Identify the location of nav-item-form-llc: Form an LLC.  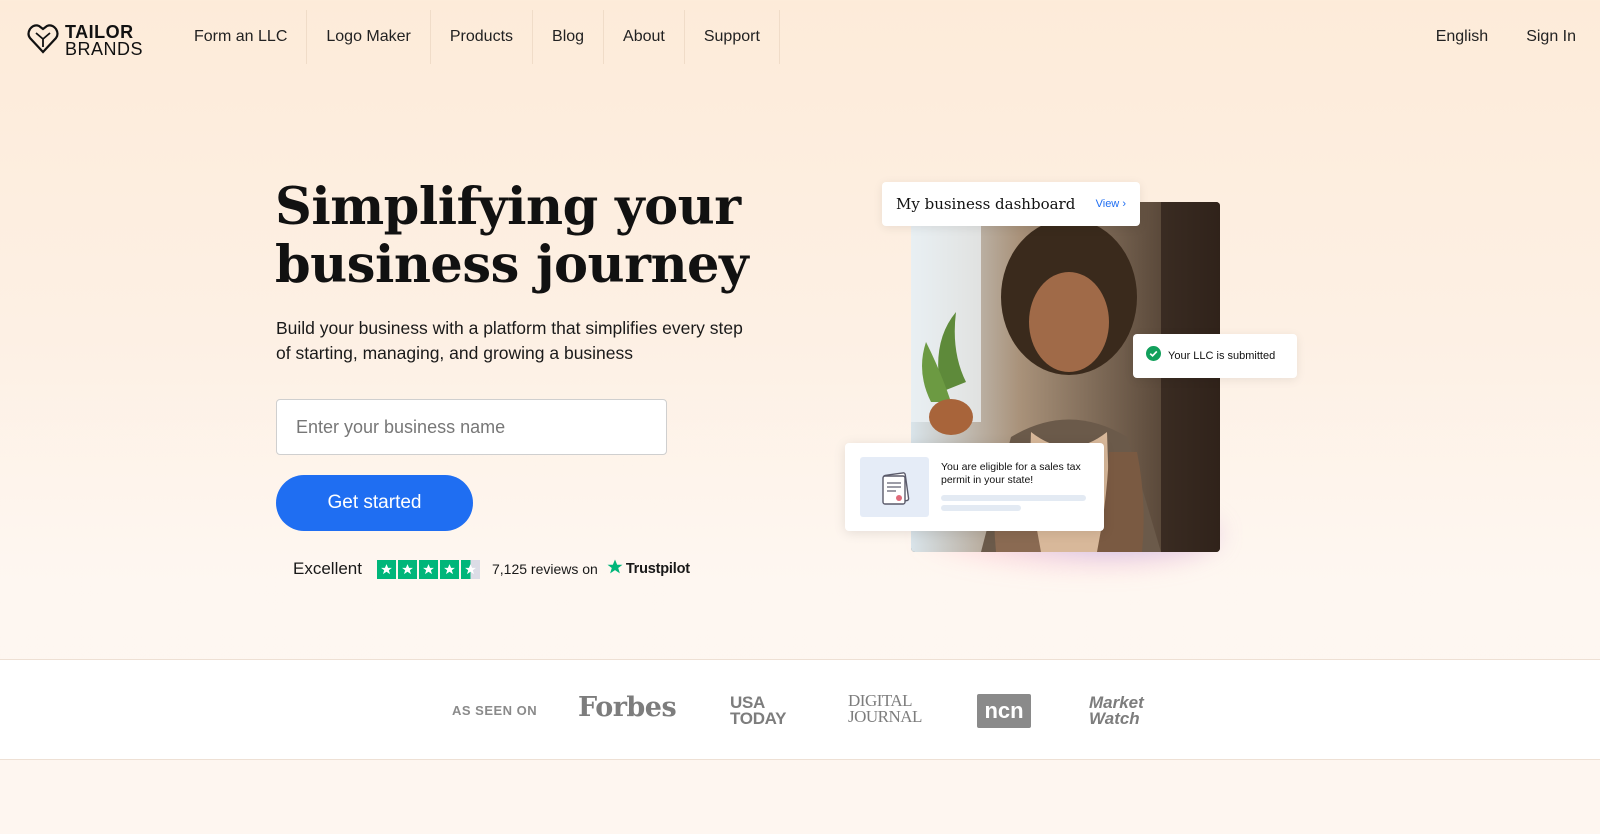
(241, 37).